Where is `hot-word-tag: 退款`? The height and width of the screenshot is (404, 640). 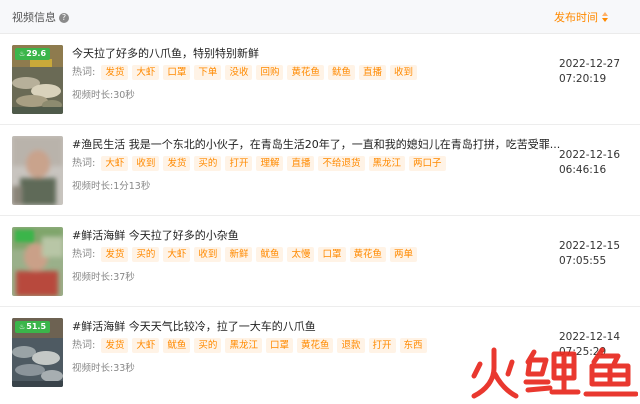
hot-word-tag: 退款 is located at coordinates (351, 345).